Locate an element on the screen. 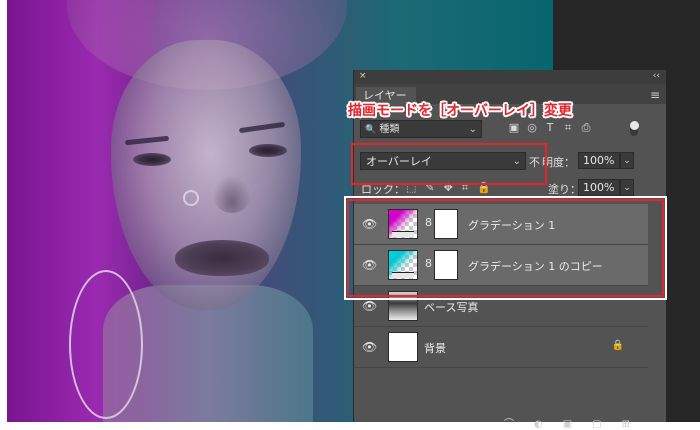 The image size is (700, 430). right-eye is located at coordinates (268, 150).